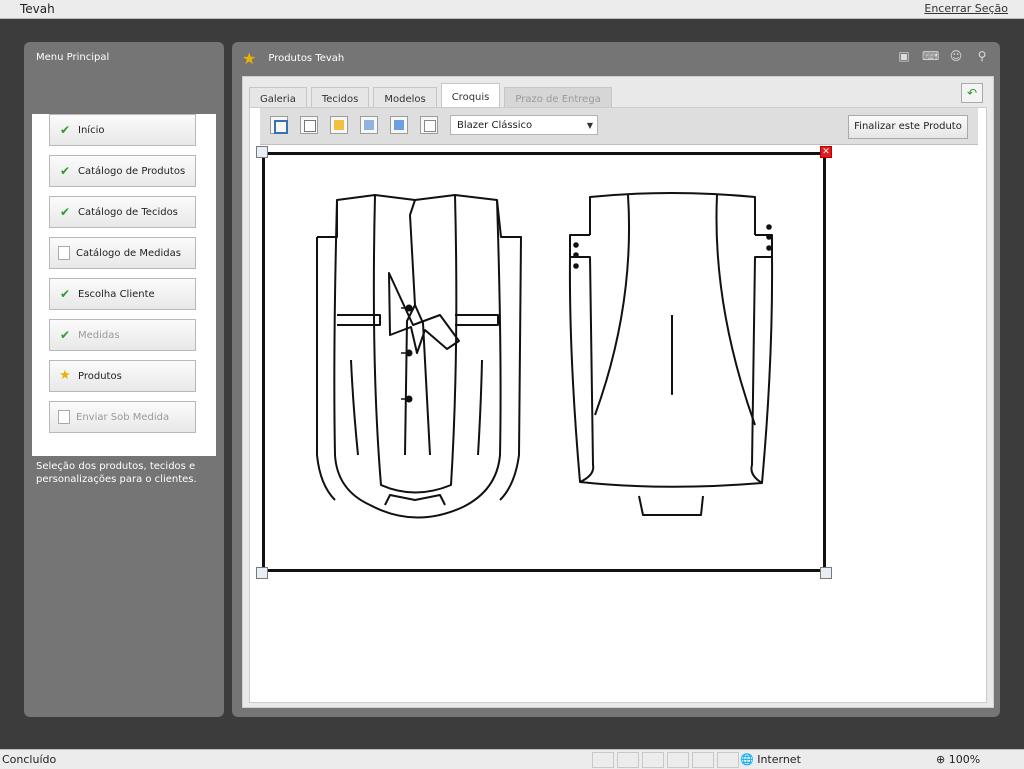 This screenshot has width=1024, height=769. Describe the element at coordinates (470, 96) in the screenshot. I see `tab-croquis: Croquis` at that location.